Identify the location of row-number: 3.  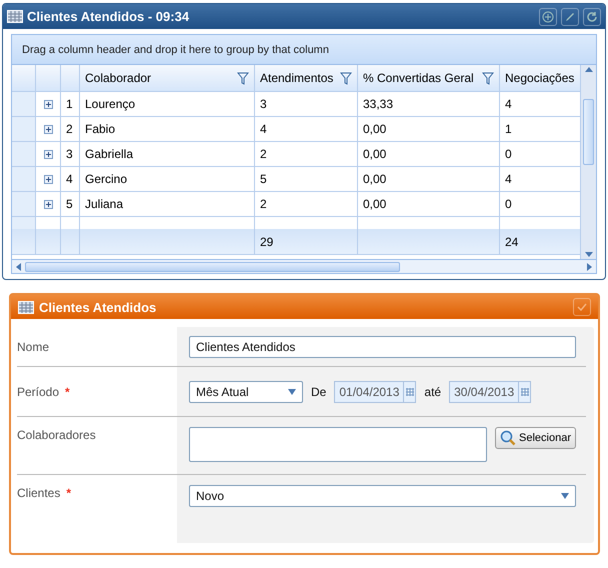
(70, 154).